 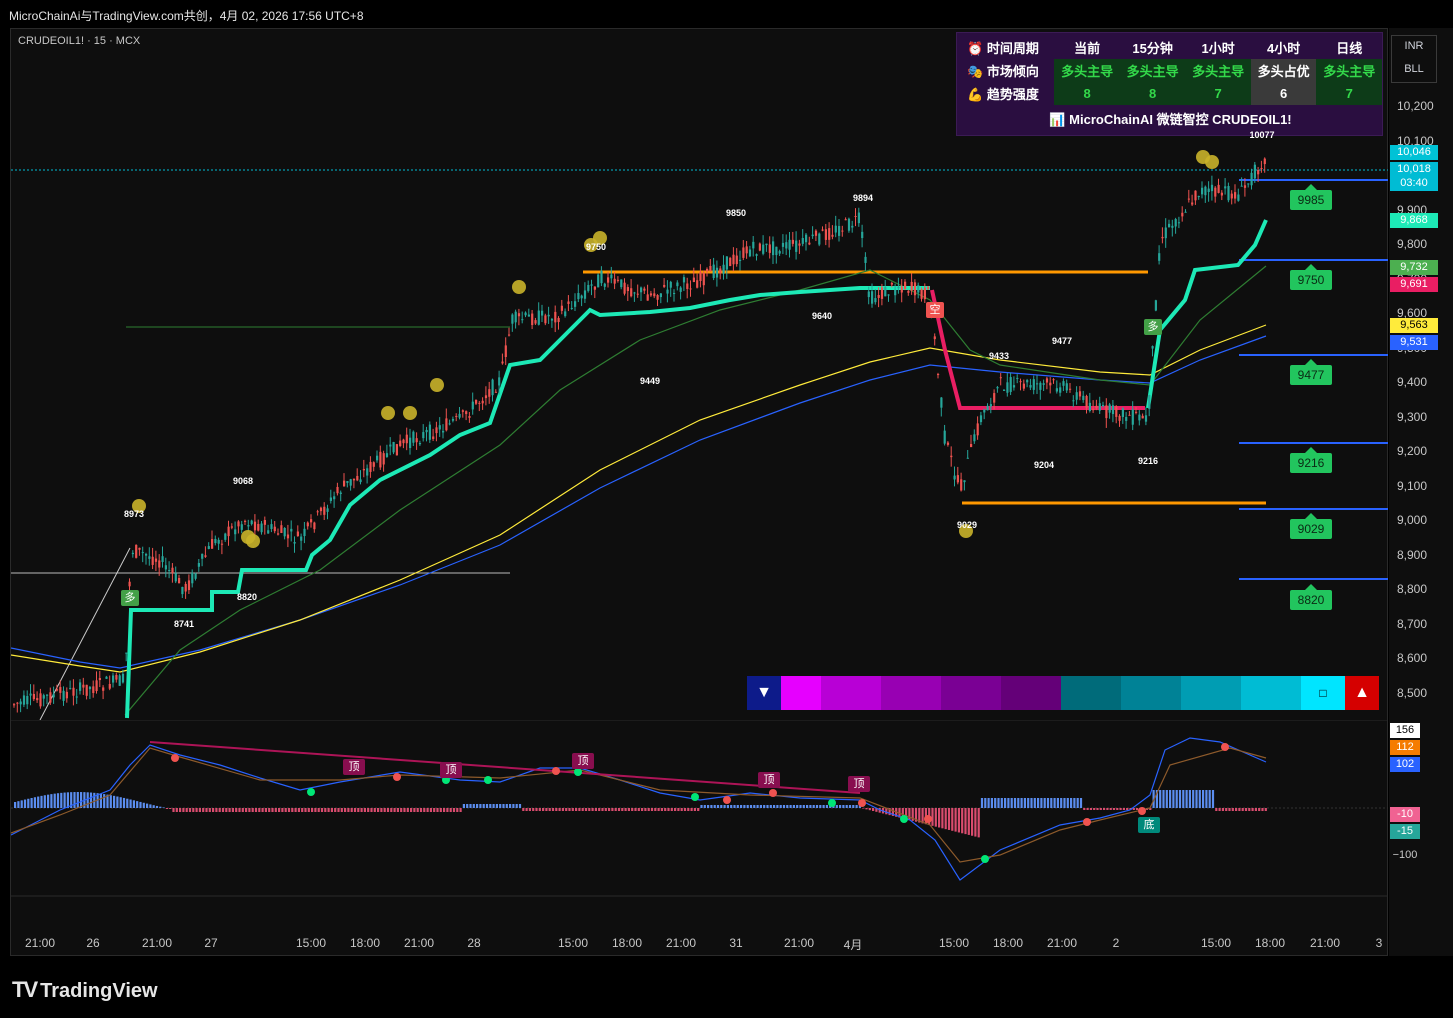 What do you see at coordinates (25, 989) in the screenshot?
I see `tradingview-logo-icon: TV` at bounding box center [25, 989].